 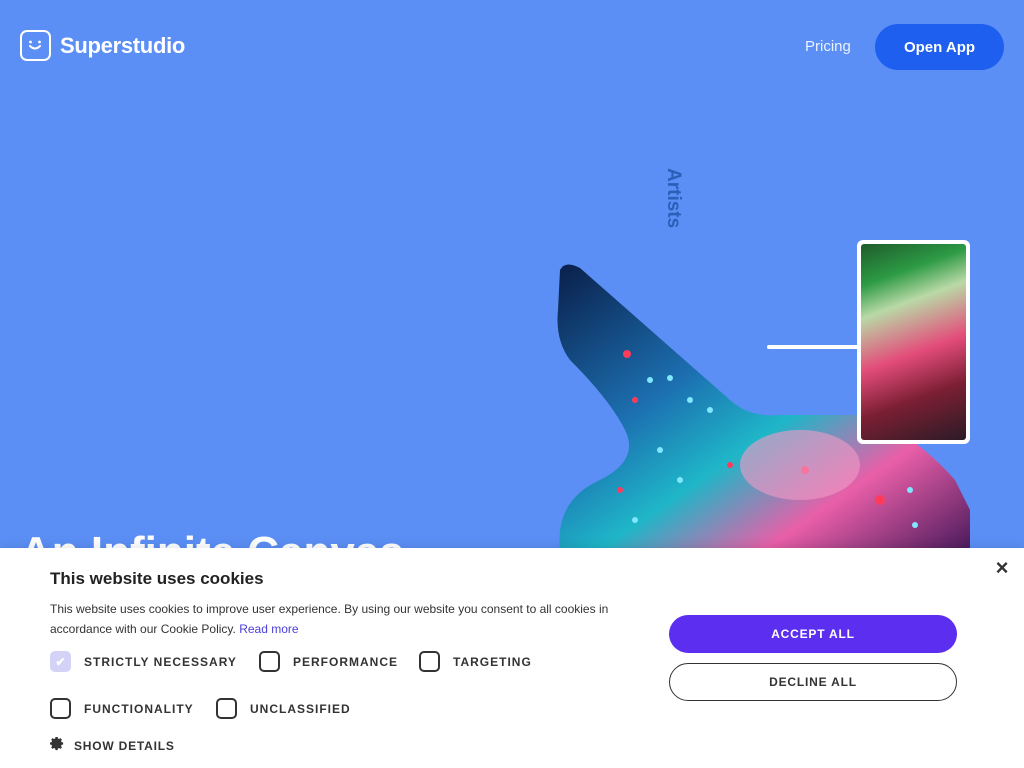 What do you see at coordinates (124, 746) in the screenshot?
I see `show-details-label: SHOW DETAILS` at bounding box center [124, 746].